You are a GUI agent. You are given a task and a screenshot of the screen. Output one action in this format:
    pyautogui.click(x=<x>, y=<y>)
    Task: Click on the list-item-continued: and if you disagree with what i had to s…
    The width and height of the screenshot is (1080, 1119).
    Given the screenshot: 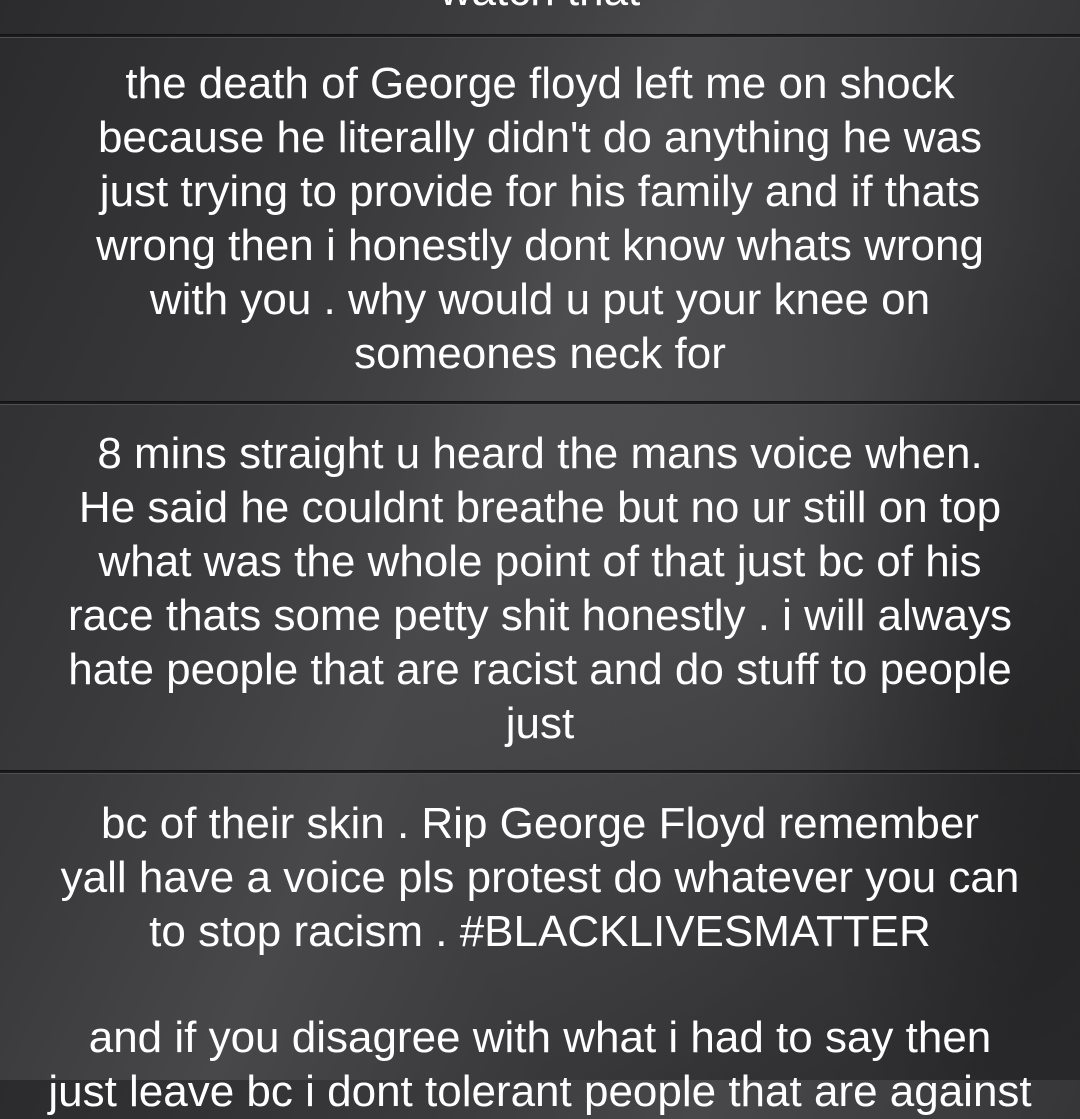 What is the action you would take?
    pyautogui.click(x=540, y=1065)
    